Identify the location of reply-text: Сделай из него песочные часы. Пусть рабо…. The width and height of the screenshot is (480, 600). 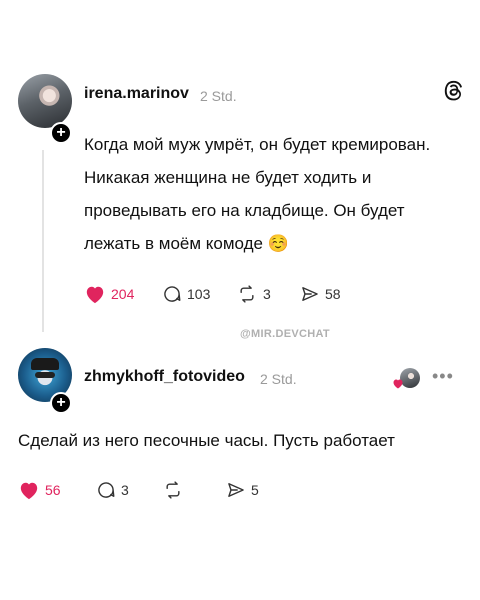
(206, 440).